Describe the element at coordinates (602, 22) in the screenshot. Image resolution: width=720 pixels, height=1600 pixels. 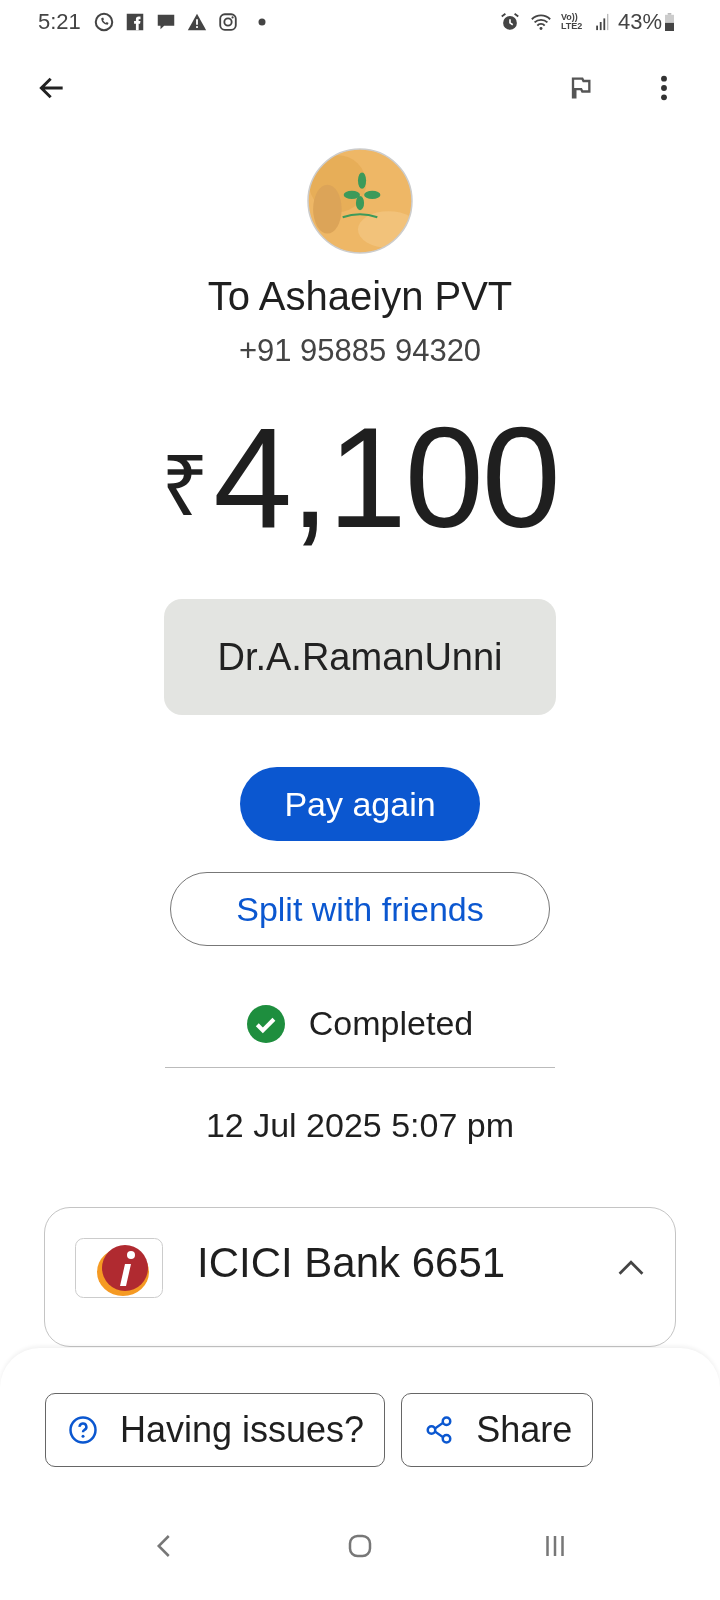
I see `signal-icon` at that location.